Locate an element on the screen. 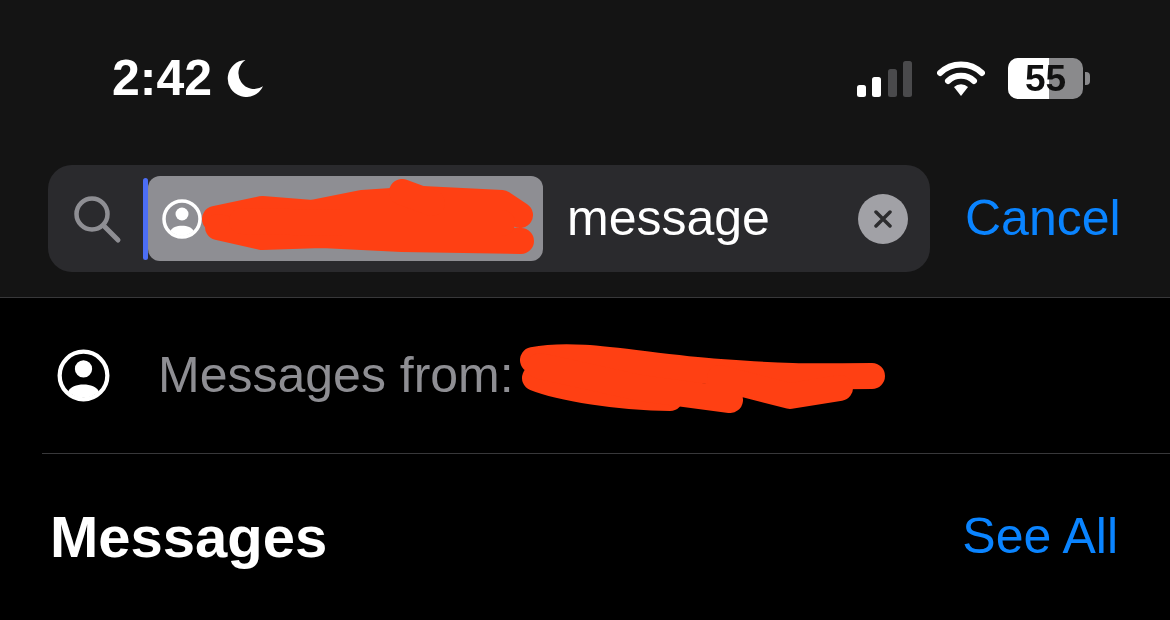 This screenshot has width=1170, height=620. suggestion-label: Messages from: is located at coordinates (336, 375).